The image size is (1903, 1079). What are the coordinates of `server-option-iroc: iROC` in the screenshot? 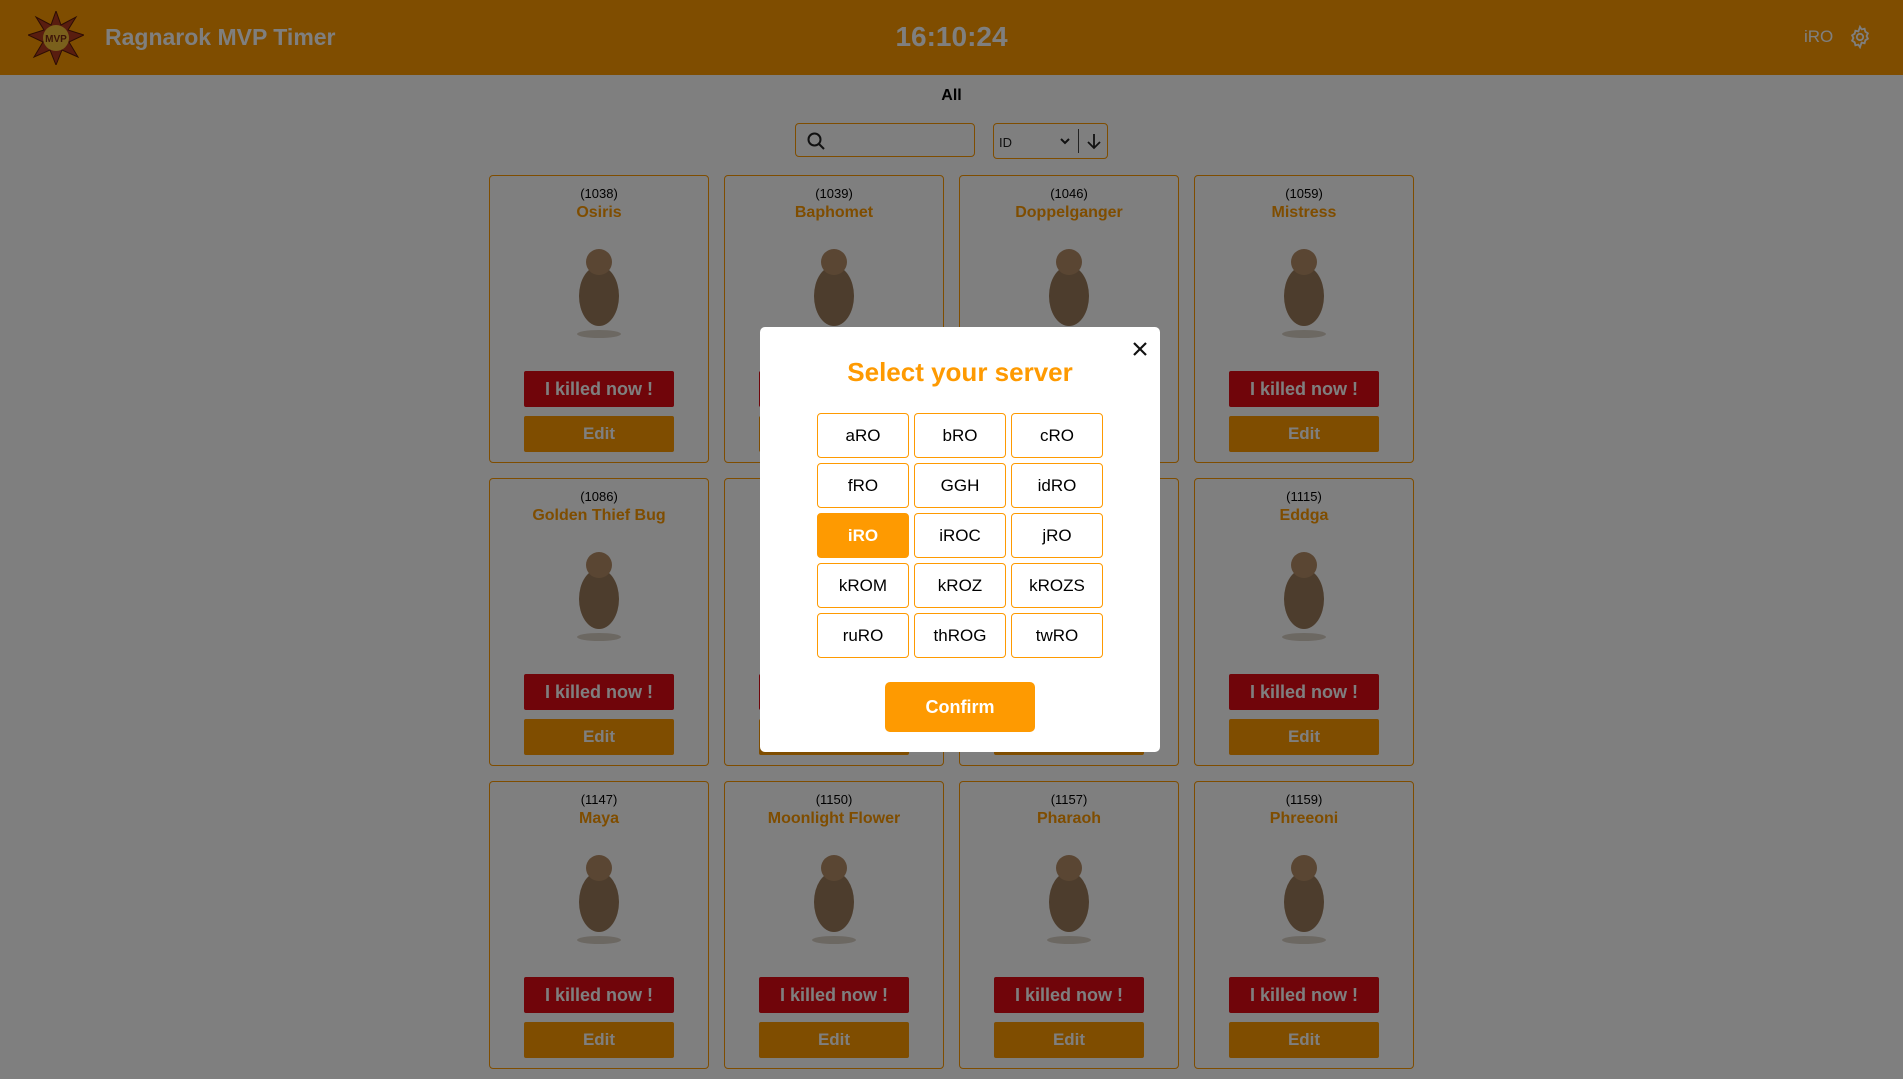 It's located at (960, 535).